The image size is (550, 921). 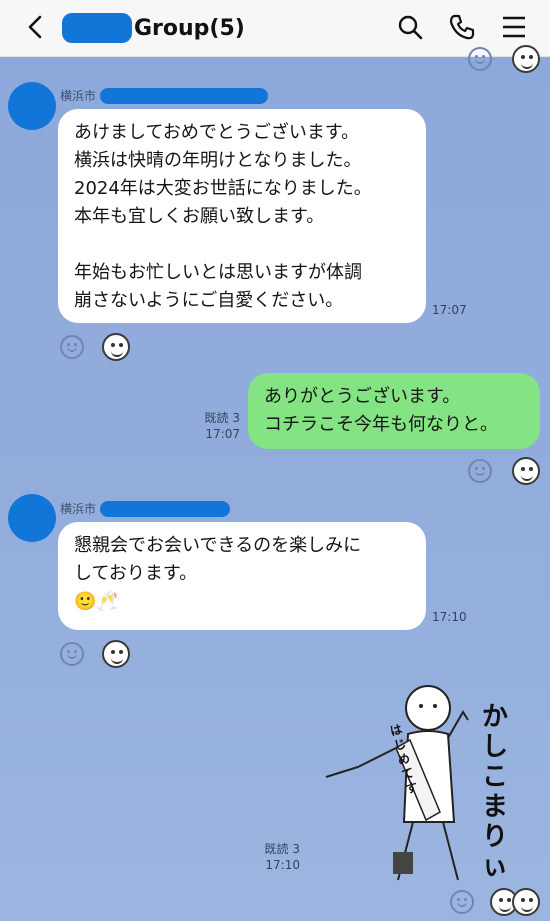 What do you see at coordinates (199, 216) in the screenshot?
I see `message-line: 本年も宜しくお願い致します。` at bounding box center [199, 216].